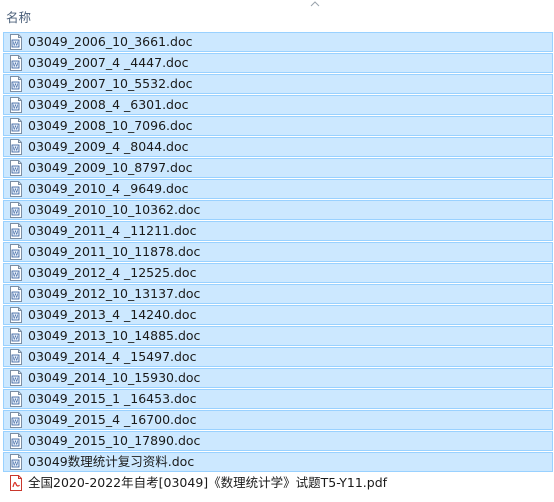 The width and height of the screenshot is (554, 502). I want to click on file-row: W 03049_2014_10_15930.doc, so click(278, 378).